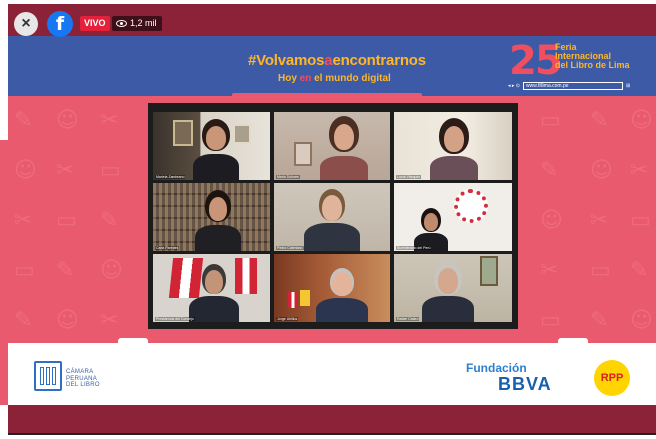 This screenshot has width=656, height=439. I want to click on tile-background, so click(453, 217).